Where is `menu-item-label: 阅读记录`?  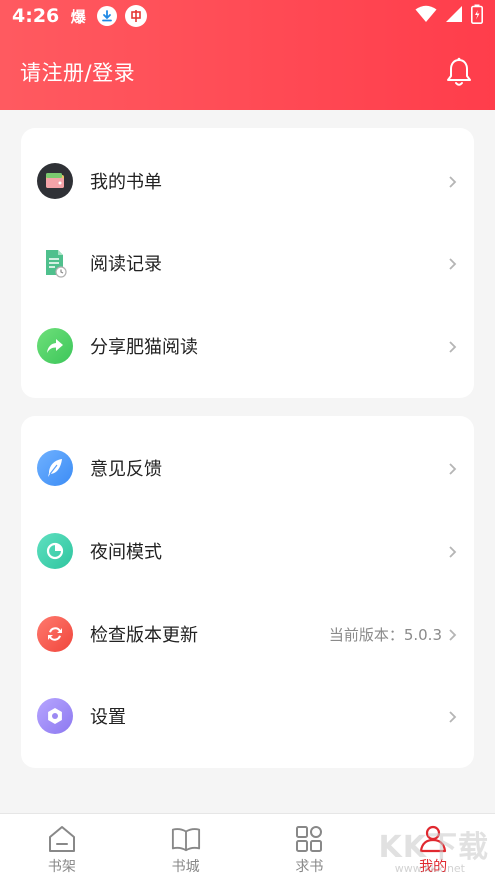
menu-item-label: 阅读记录 is located at coordinates (126, 264).